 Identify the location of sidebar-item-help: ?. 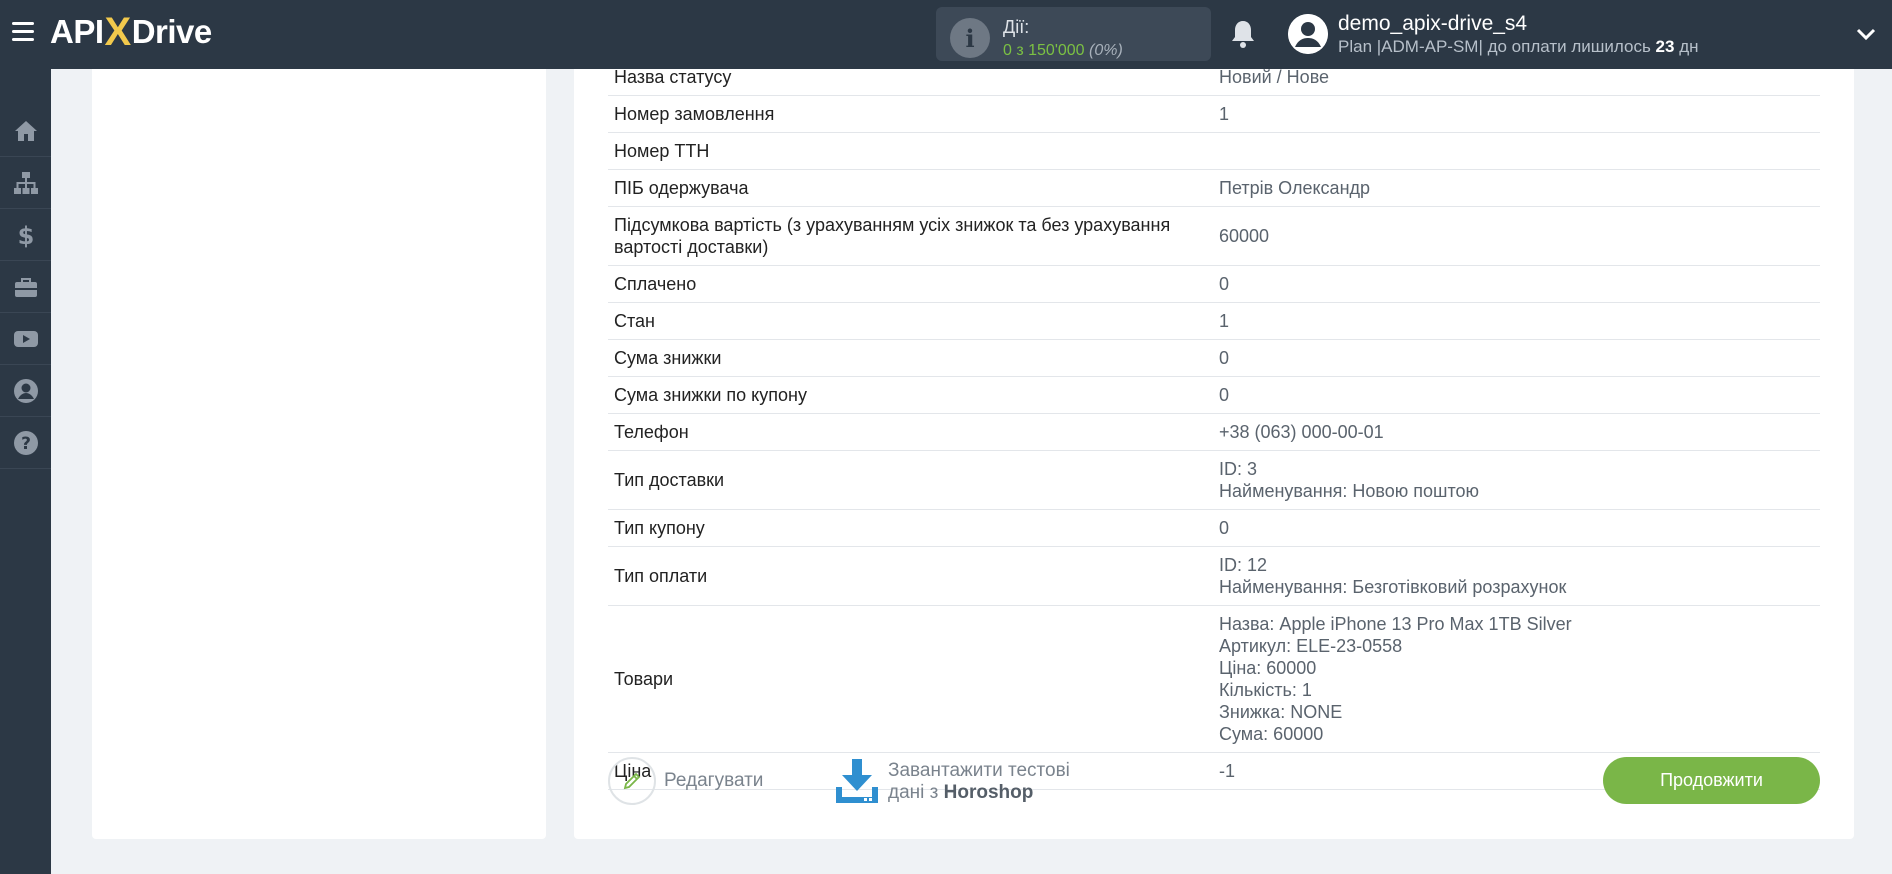
(25, 443).